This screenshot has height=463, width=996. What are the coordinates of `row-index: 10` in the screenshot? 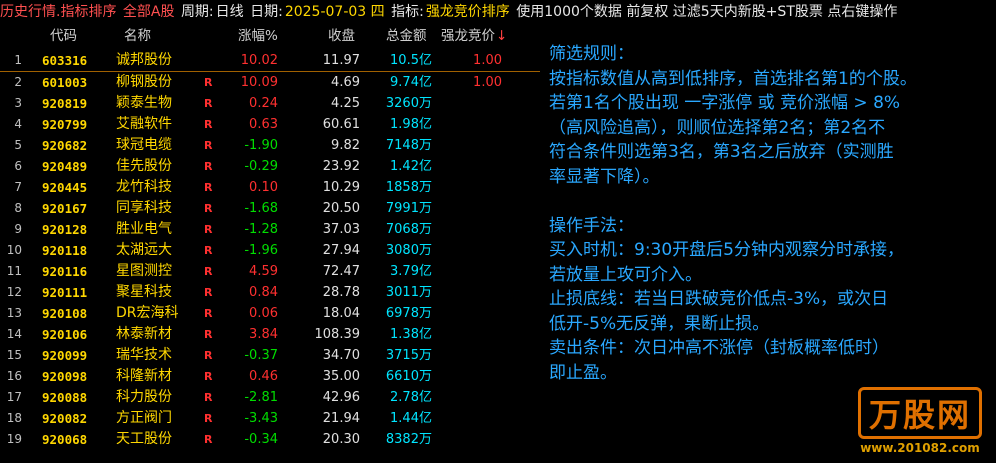 It's located at (14, 250).